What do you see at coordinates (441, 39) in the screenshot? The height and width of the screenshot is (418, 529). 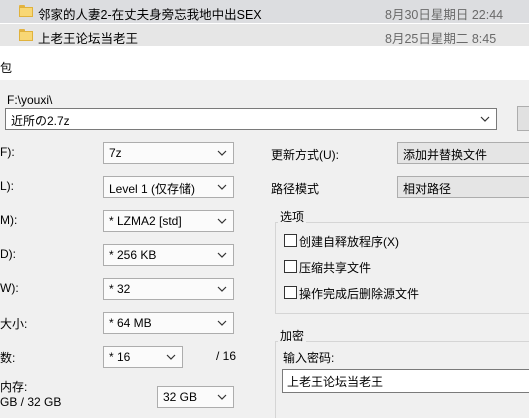 I see `file-date: 8月25日星期二 8:45` at bounding box center [441, 39].